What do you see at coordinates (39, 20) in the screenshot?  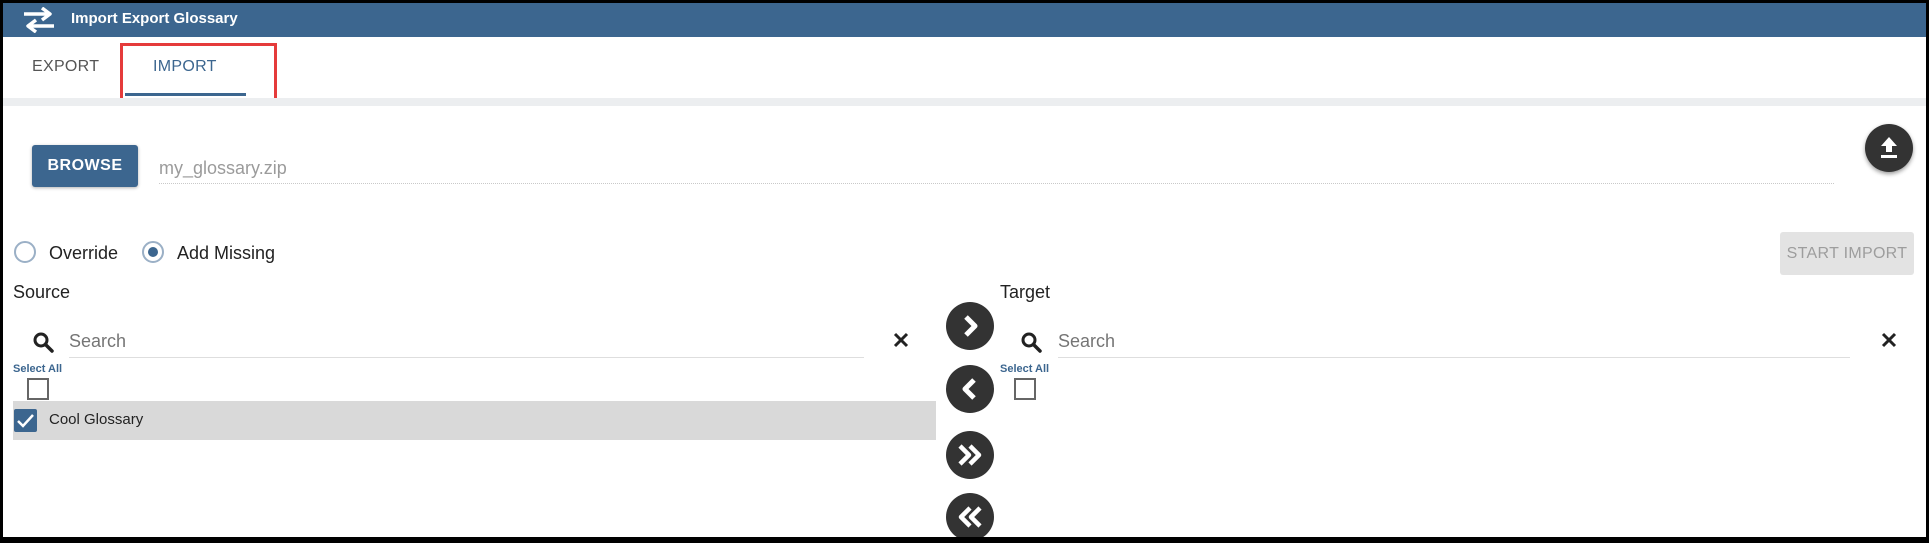 I see `swap-arrows-icon` at bounding box center [39, 20].